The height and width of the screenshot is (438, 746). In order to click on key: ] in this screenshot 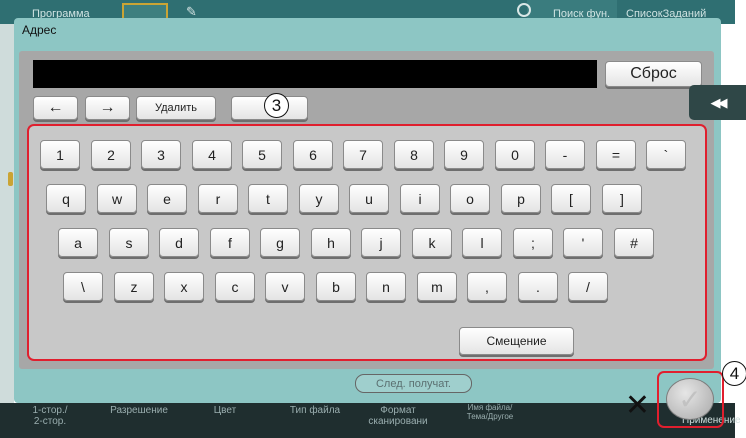, I will do `click(622, 198)`.